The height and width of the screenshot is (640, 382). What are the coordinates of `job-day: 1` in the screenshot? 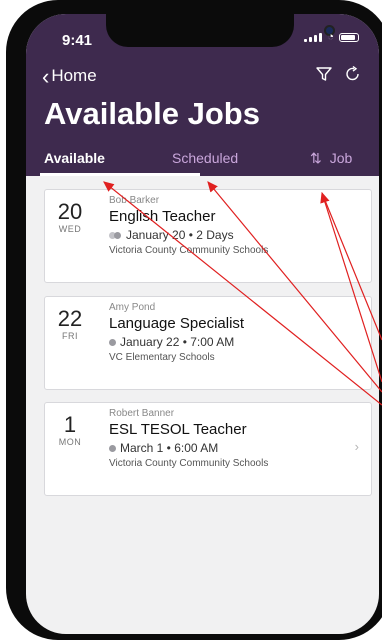 It's located at (70, 424).